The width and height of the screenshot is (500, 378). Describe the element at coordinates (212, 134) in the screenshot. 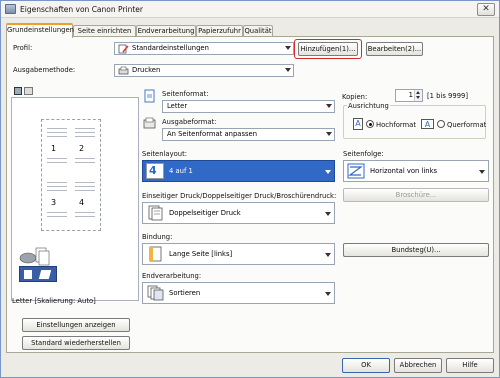

I see `output-format-value: An Seitenformat anpassen` at that location.